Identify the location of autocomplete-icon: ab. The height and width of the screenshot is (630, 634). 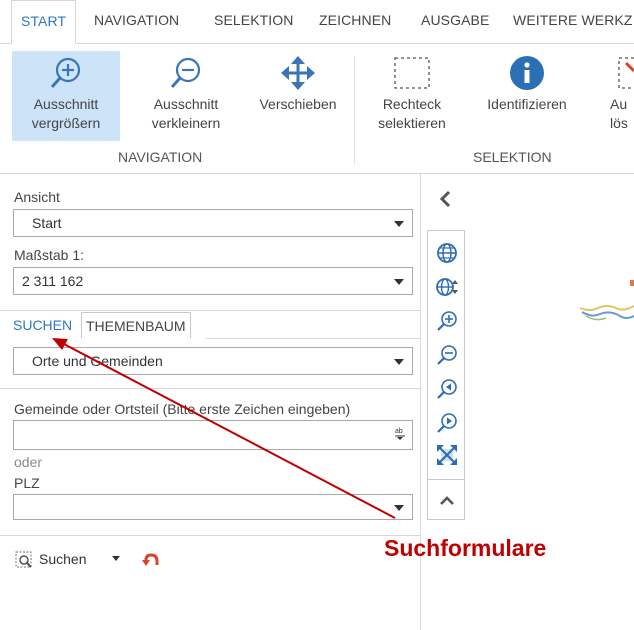
(400, 434).